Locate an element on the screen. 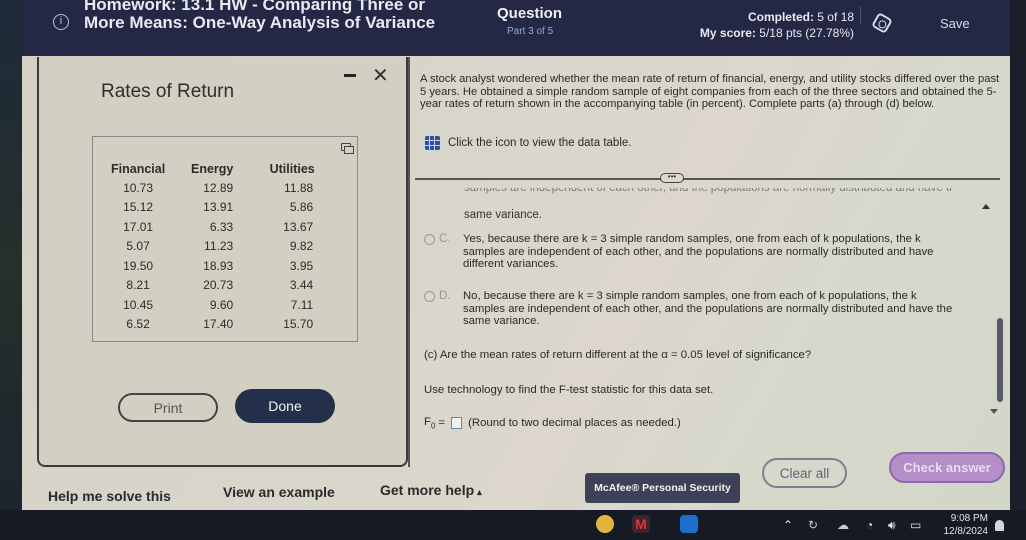  table-row: 10.73 12.89 11.88 is located at coordinates (218, 188).